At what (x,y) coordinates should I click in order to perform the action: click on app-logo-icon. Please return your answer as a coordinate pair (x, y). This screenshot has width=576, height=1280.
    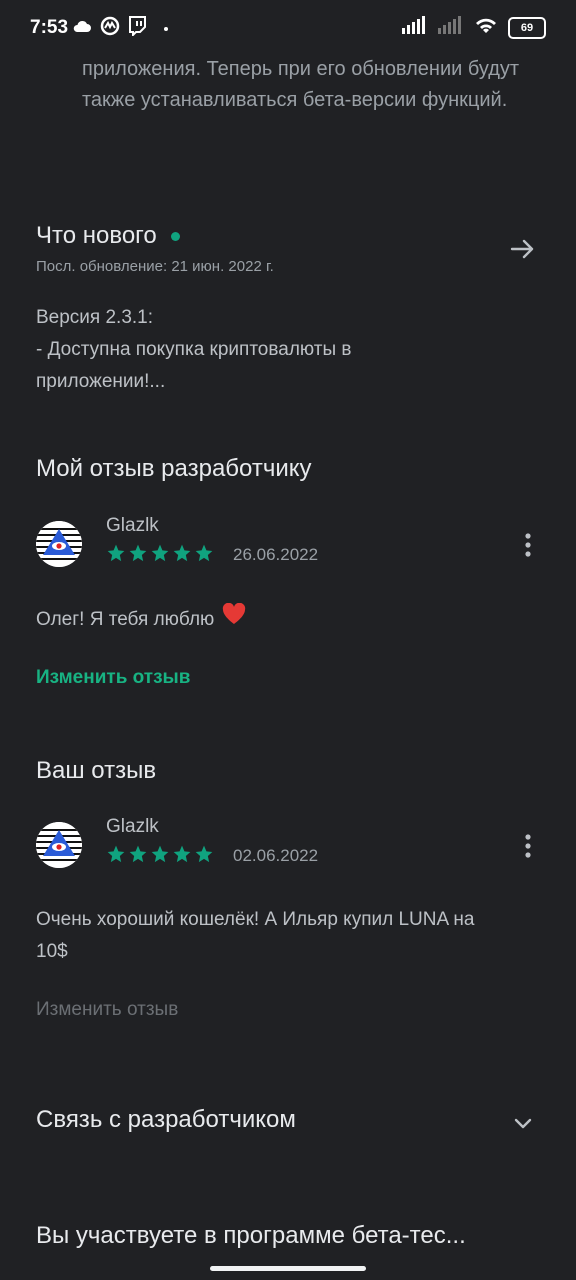
    Looking at the image, I should click on (110, 28).